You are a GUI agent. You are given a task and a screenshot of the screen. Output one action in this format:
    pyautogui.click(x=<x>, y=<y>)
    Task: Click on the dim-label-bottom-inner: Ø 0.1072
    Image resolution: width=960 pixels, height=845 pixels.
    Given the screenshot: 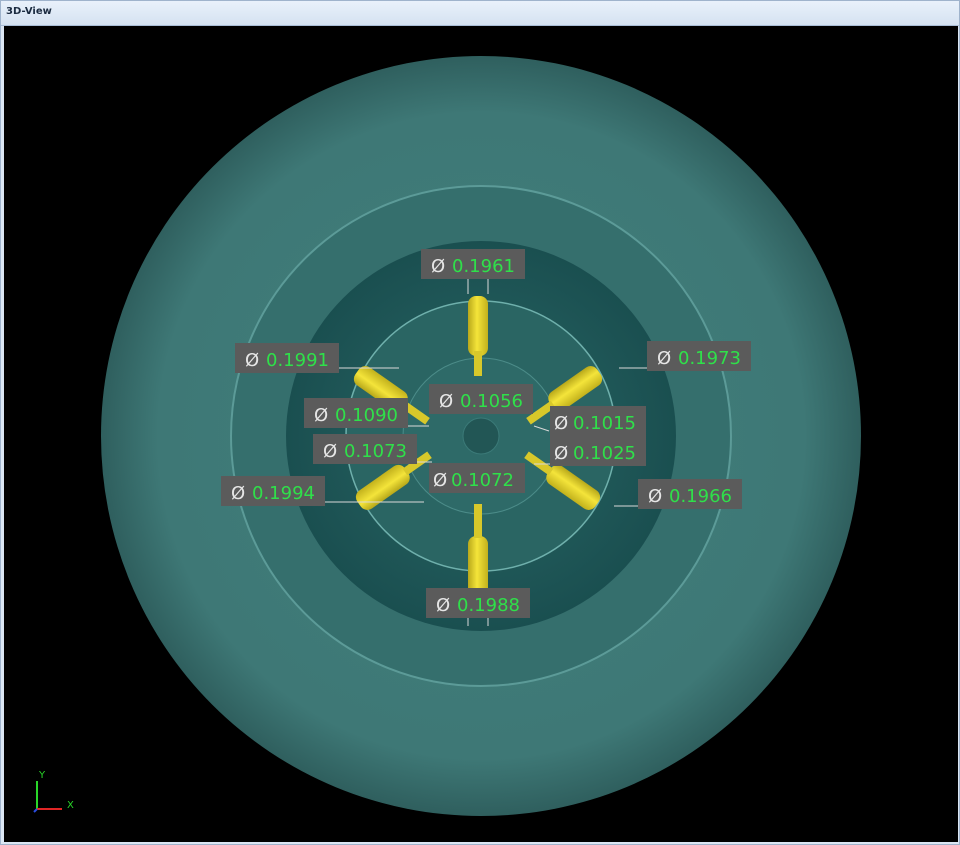 What is the action you would take?
    pyautogui.click(x=477, y=478)
    